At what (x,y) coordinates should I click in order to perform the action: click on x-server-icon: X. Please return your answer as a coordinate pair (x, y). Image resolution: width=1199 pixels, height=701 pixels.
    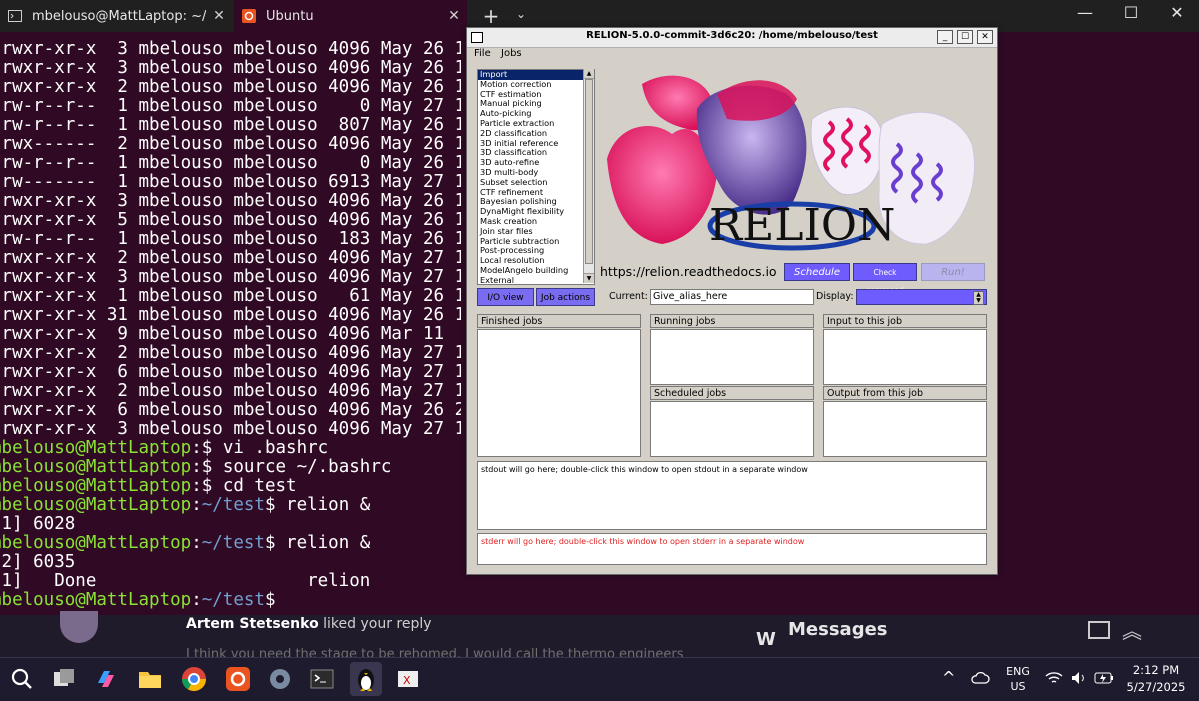
    Looking at the image, I should click on (408, 679).